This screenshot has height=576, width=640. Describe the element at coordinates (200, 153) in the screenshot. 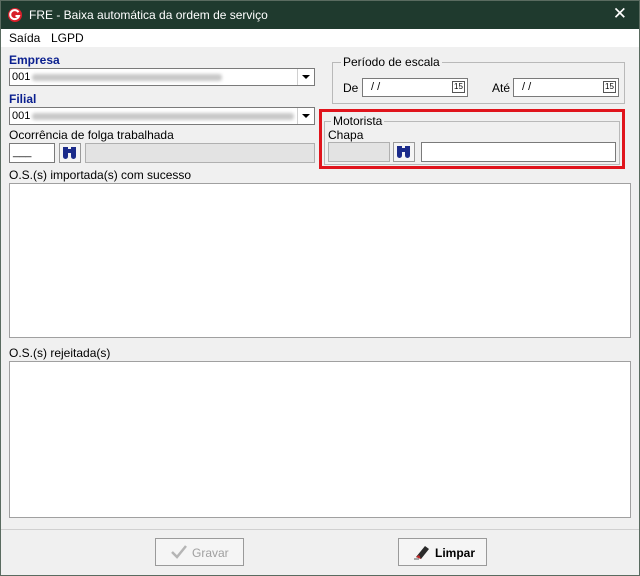

I see `ocorrencia-description-field` at that location.